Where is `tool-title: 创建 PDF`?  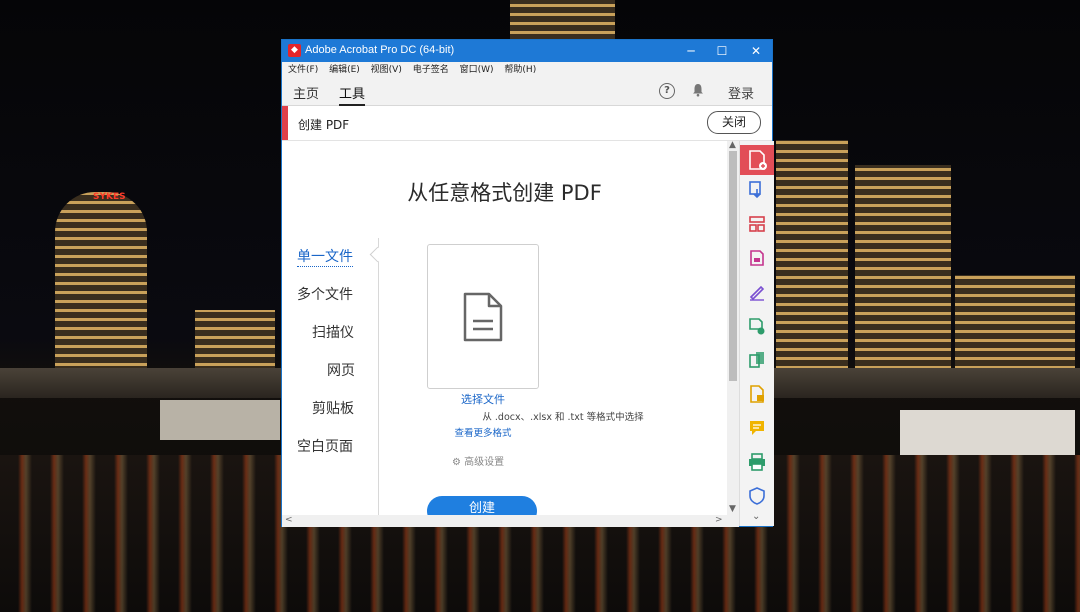 tool-title: 创建 PDF is located at coordinates (324, 125).